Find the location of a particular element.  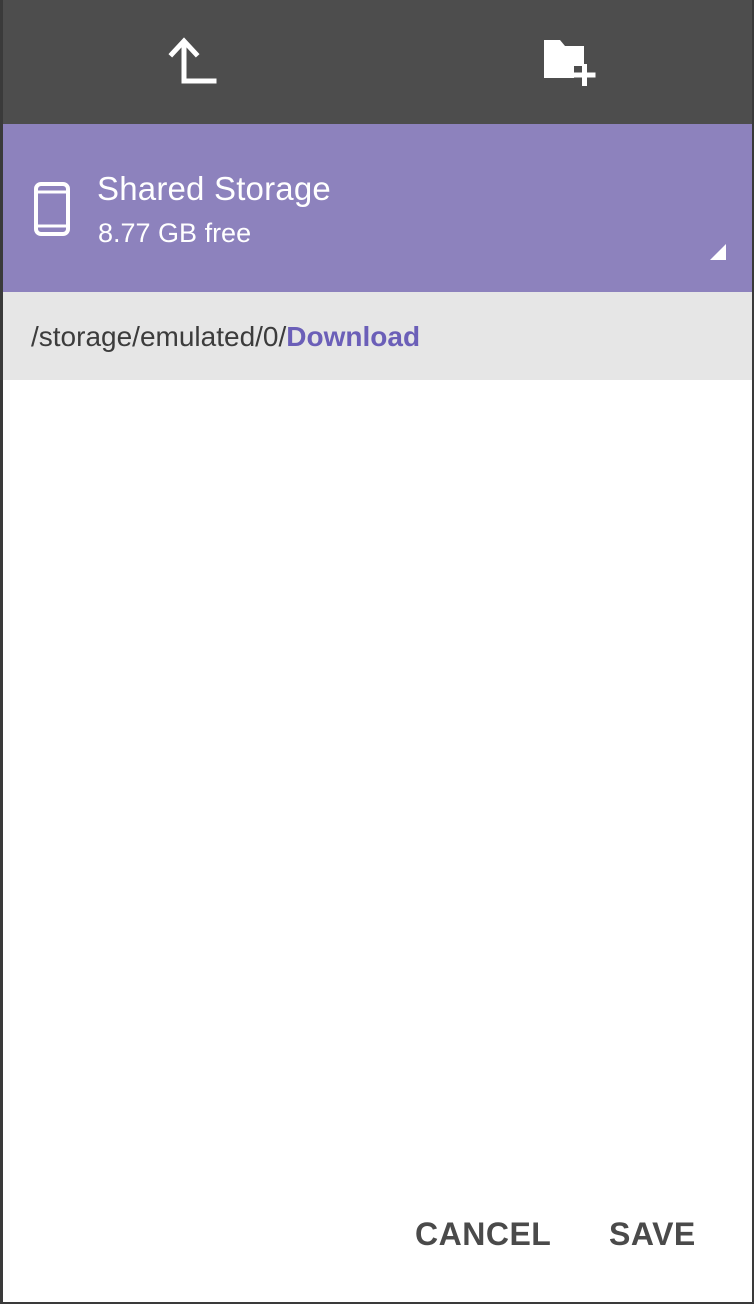

smartphone-icon is located at coordinates (52, 209).